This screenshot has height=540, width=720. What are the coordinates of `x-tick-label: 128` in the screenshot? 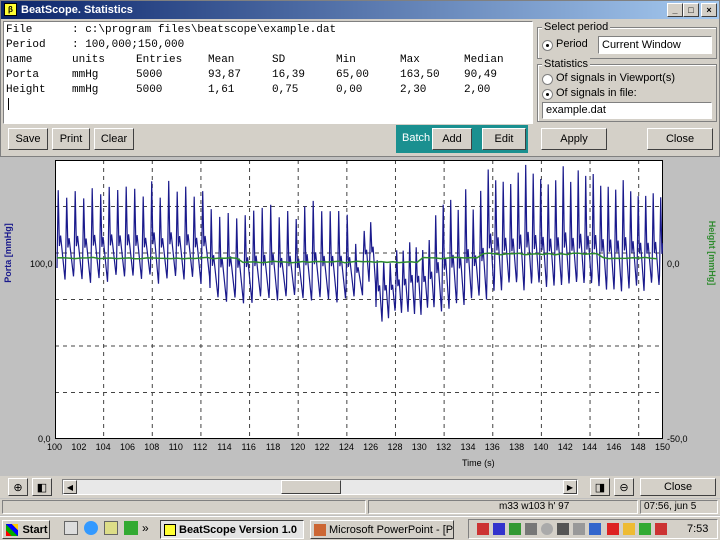 It's located at (395, 447).